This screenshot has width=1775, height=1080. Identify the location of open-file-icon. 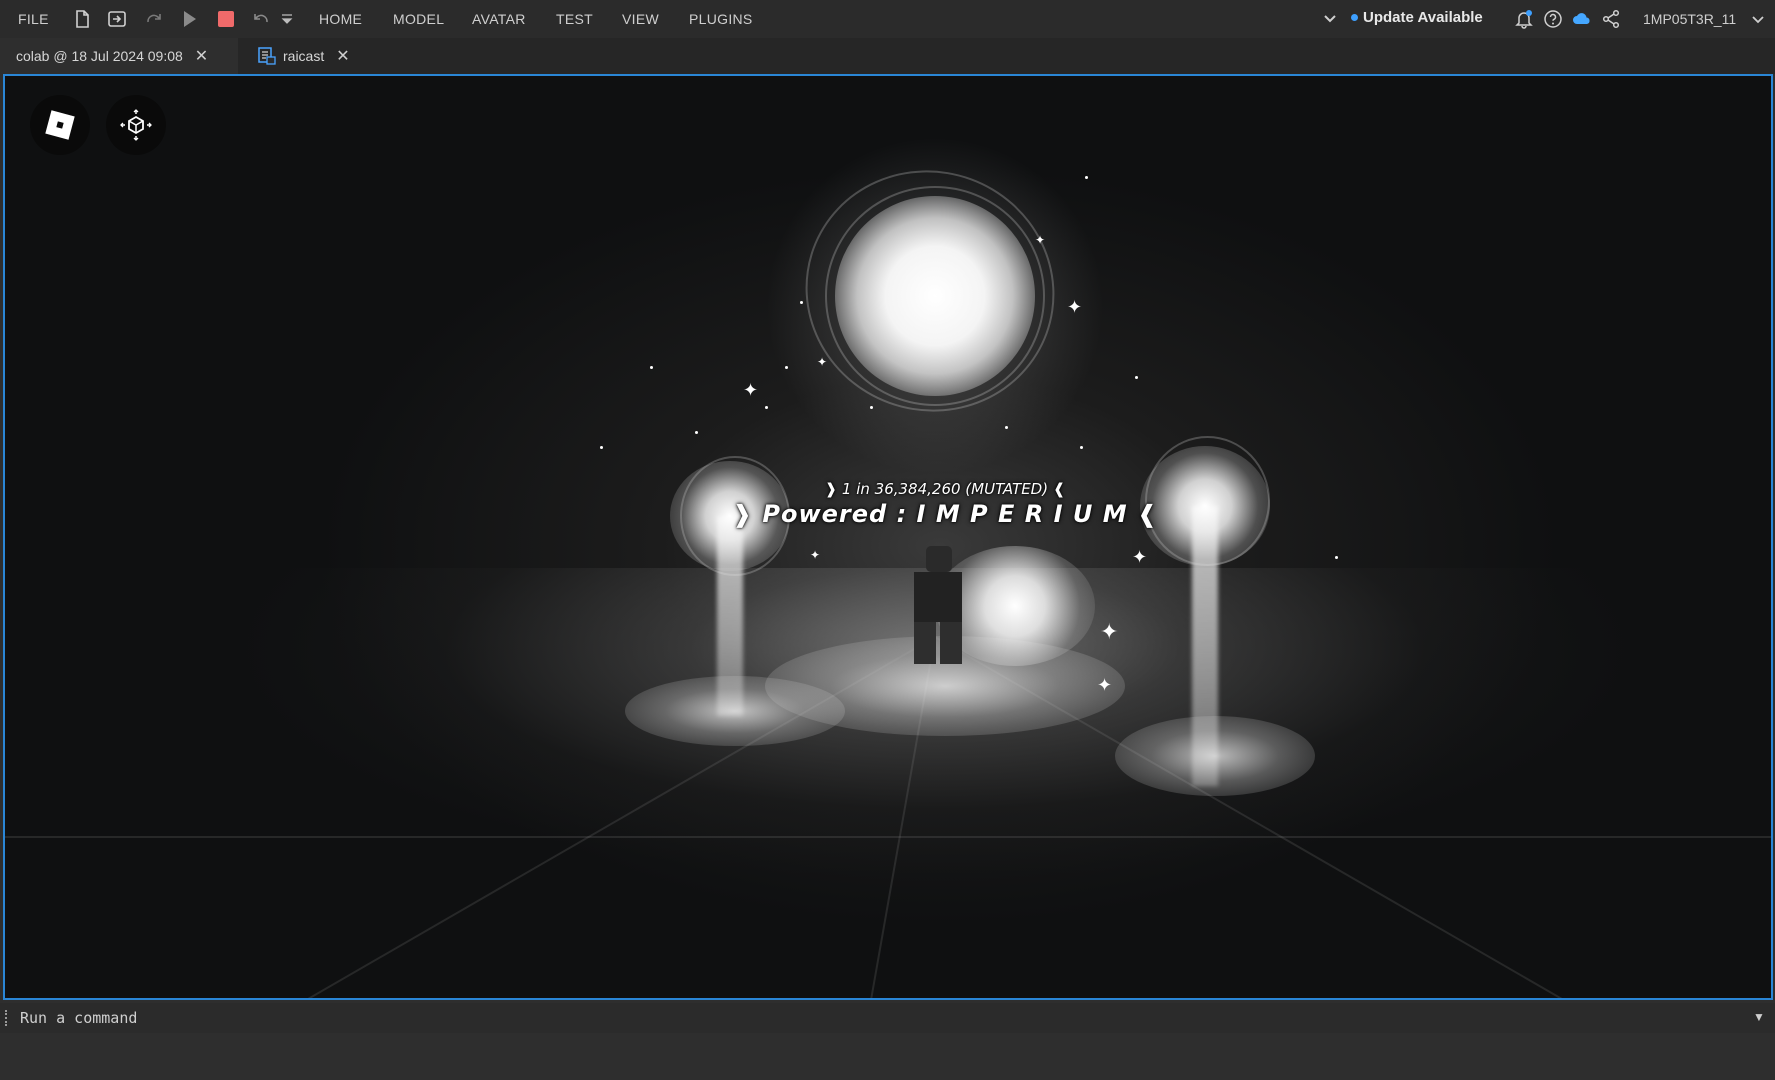
(117, 19).